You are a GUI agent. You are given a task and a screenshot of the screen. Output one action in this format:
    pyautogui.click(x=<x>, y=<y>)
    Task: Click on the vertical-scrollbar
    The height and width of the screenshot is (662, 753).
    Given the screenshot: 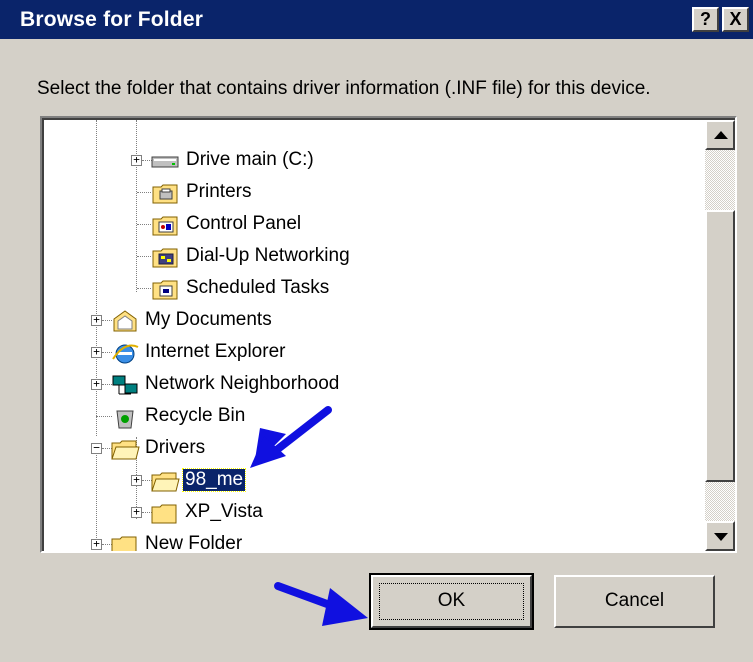 What is the action you would take?
    pyautogui.click(x=720, y=335)
    